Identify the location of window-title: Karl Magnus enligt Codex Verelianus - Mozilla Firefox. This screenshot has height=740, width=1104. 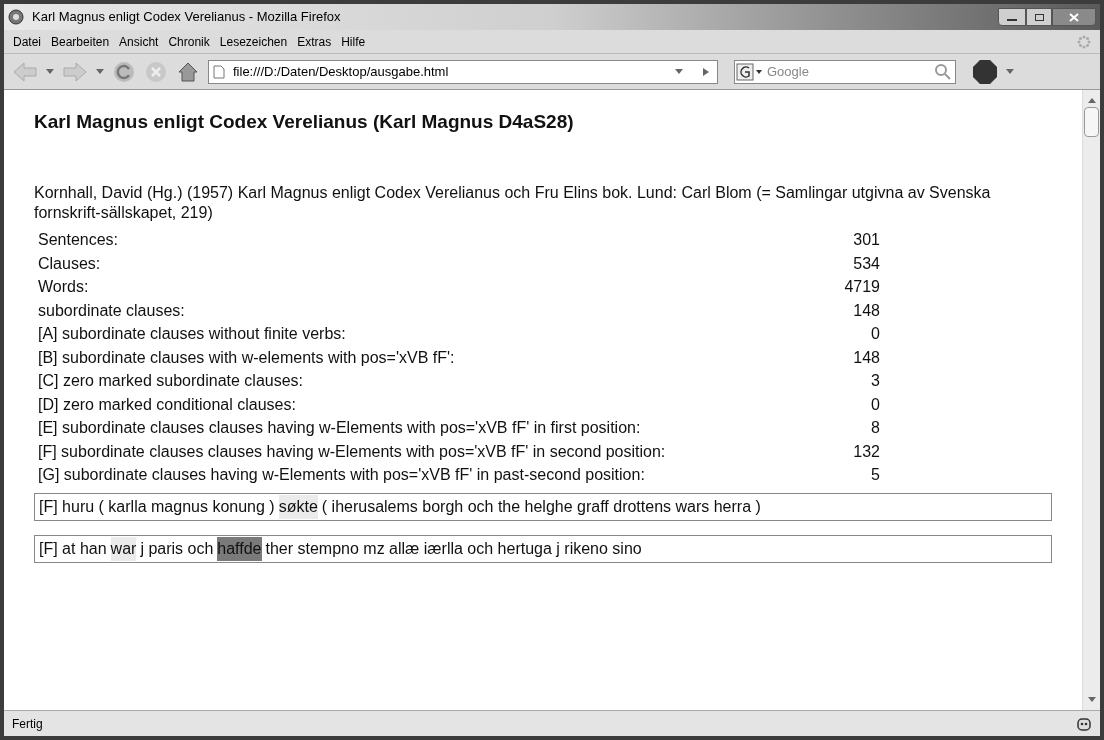
(186, 17).